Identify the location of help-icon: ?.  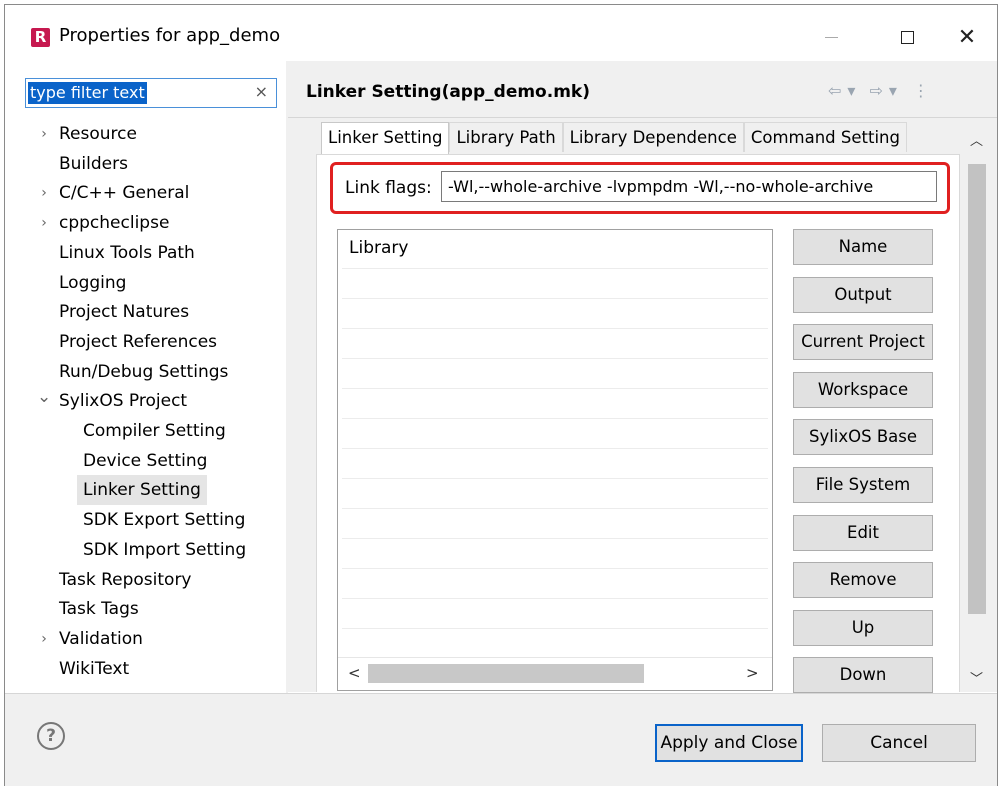
(51, 736).